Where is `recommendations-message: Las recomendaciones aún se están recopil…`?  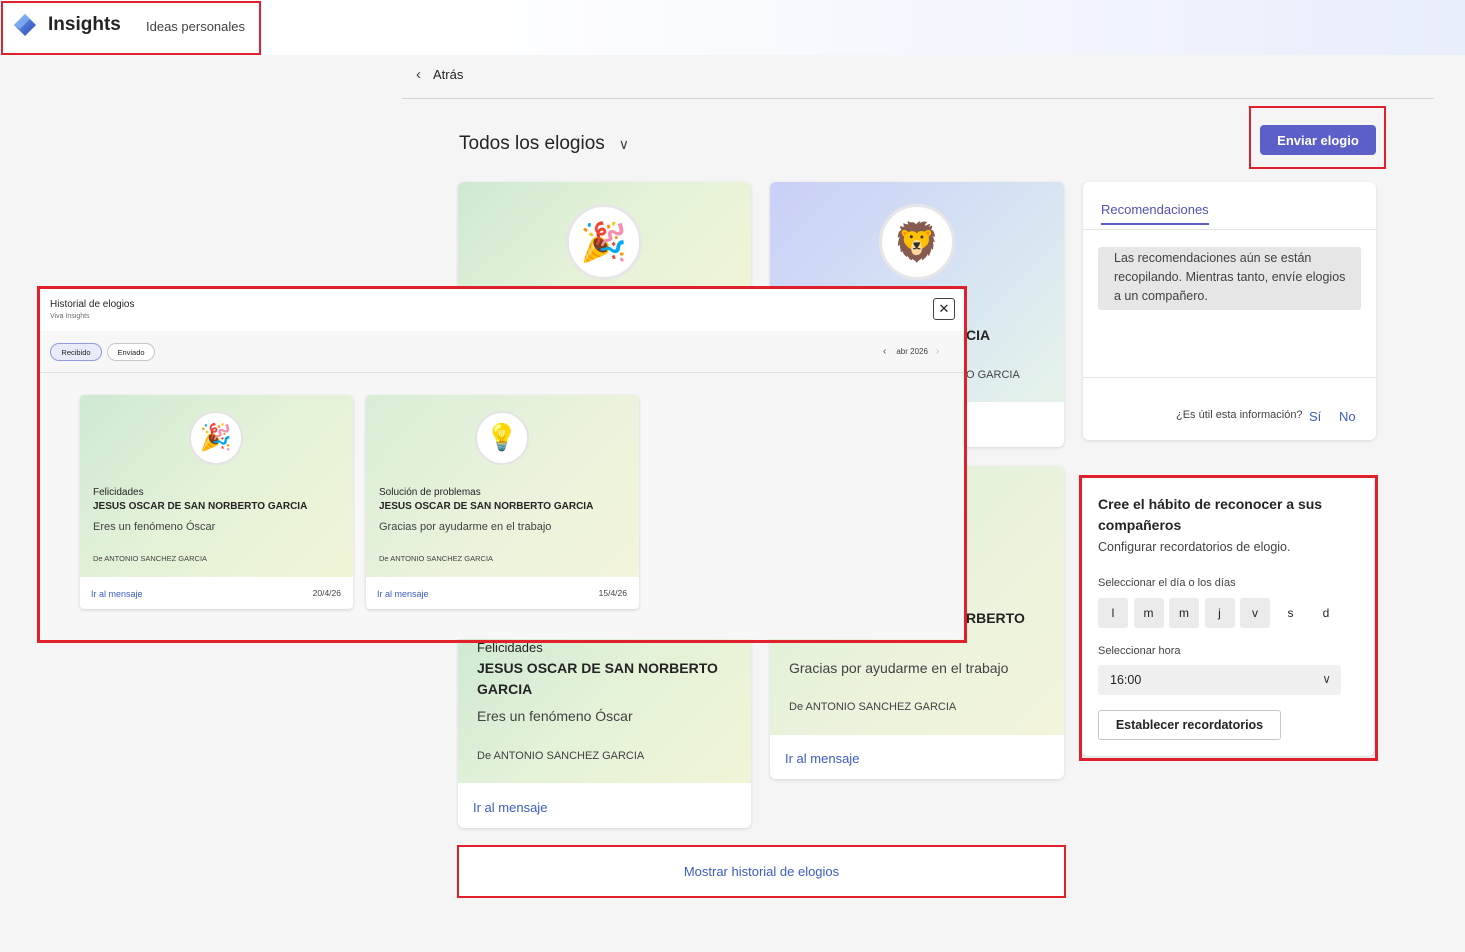 recommendations-message: Las recomendaciones aún se están recopil… is located at coordinates (1229, 278).